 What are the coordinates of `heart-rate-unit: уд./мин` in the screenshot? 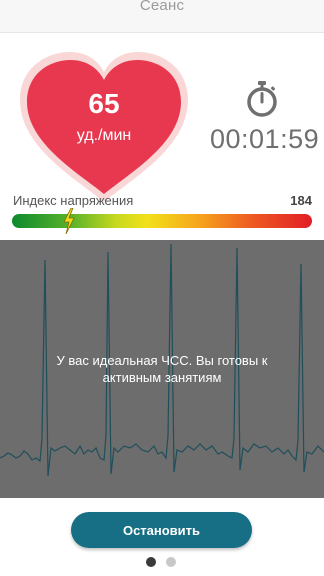 It's located at (104, 135).